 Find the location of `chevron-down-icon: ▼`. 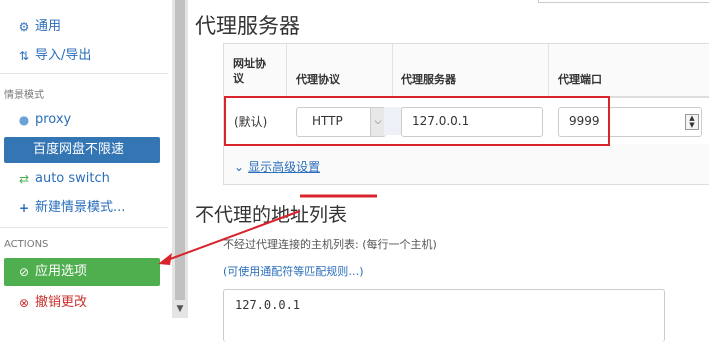

chevron-down-icon: ▼ is located at coordinates (180, 309).